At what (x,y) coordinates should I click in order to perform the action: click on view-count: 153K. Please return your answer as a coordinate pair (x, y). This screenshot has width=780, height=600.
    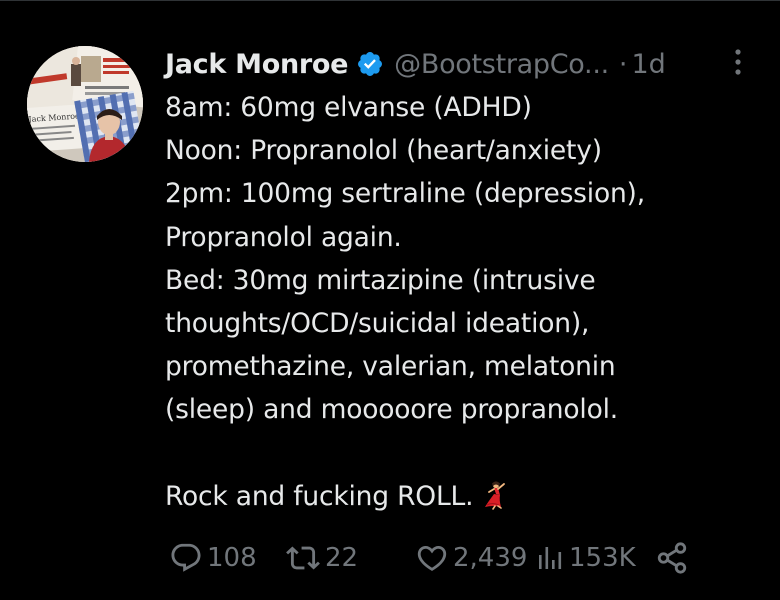
    Looking at the image, I should click on (602, 558).